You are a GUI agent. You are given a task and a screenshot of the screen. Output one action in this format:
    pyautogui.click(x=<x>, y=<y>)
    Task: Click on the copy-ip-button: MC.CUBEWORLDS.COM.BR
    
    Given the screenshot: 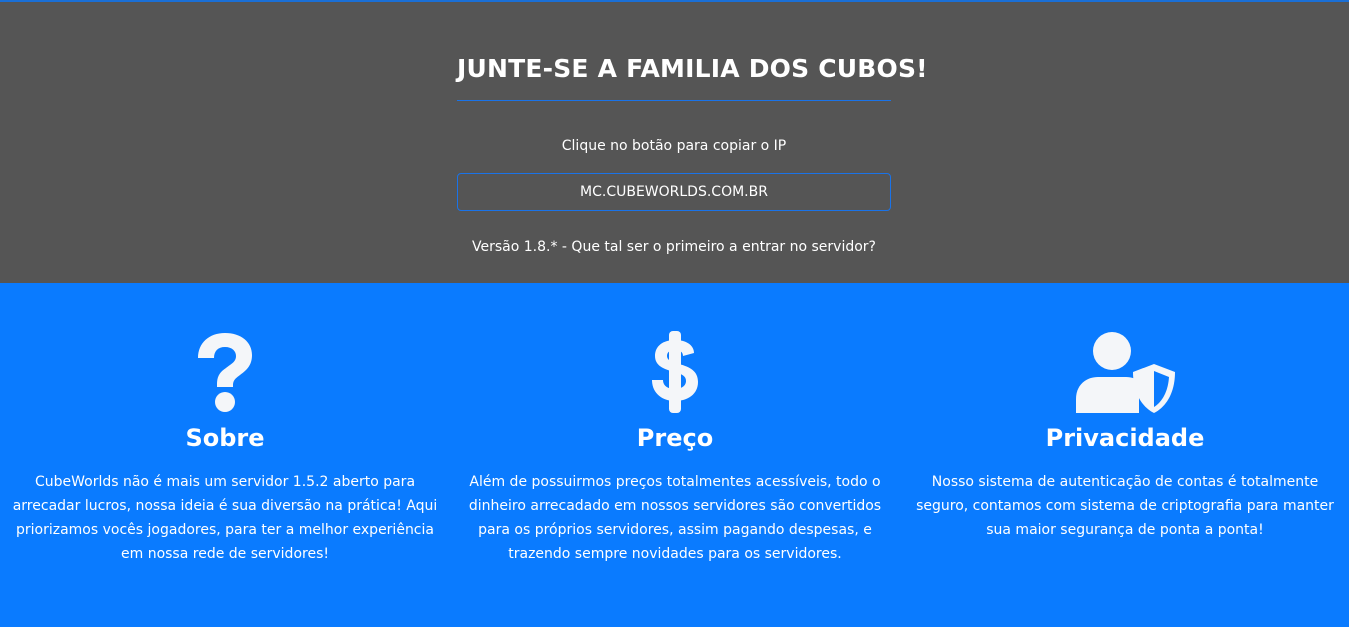 What is the action you would take?
    pyautogui.click(x=674, y=192)
    